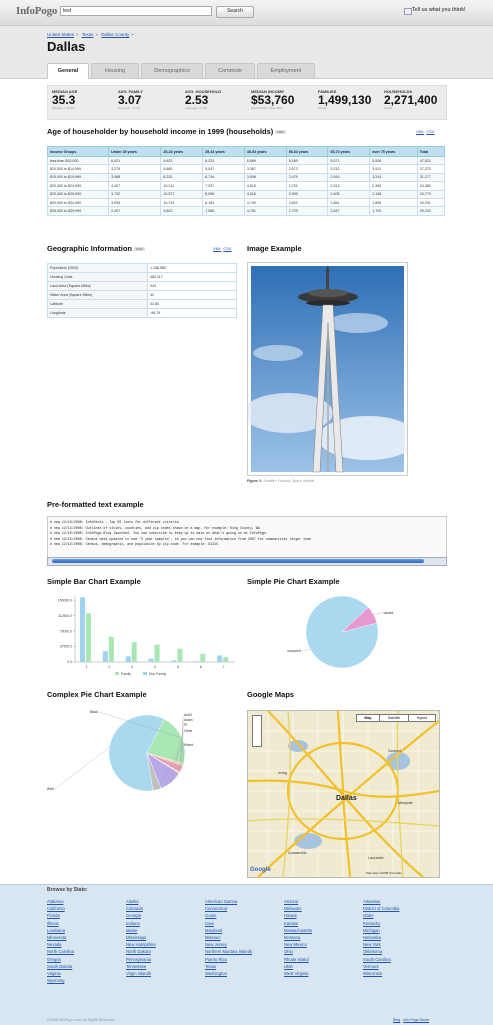  I want to click on state-link: Washington, so click(228, 973).